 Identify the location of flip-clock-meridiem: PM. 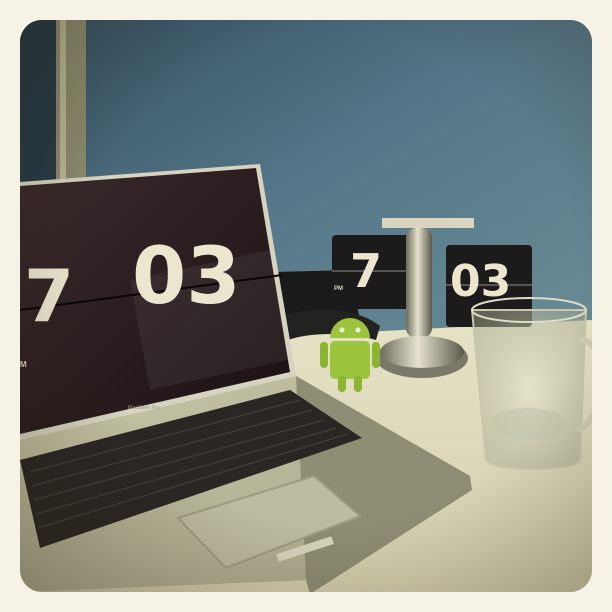
(338, 289).